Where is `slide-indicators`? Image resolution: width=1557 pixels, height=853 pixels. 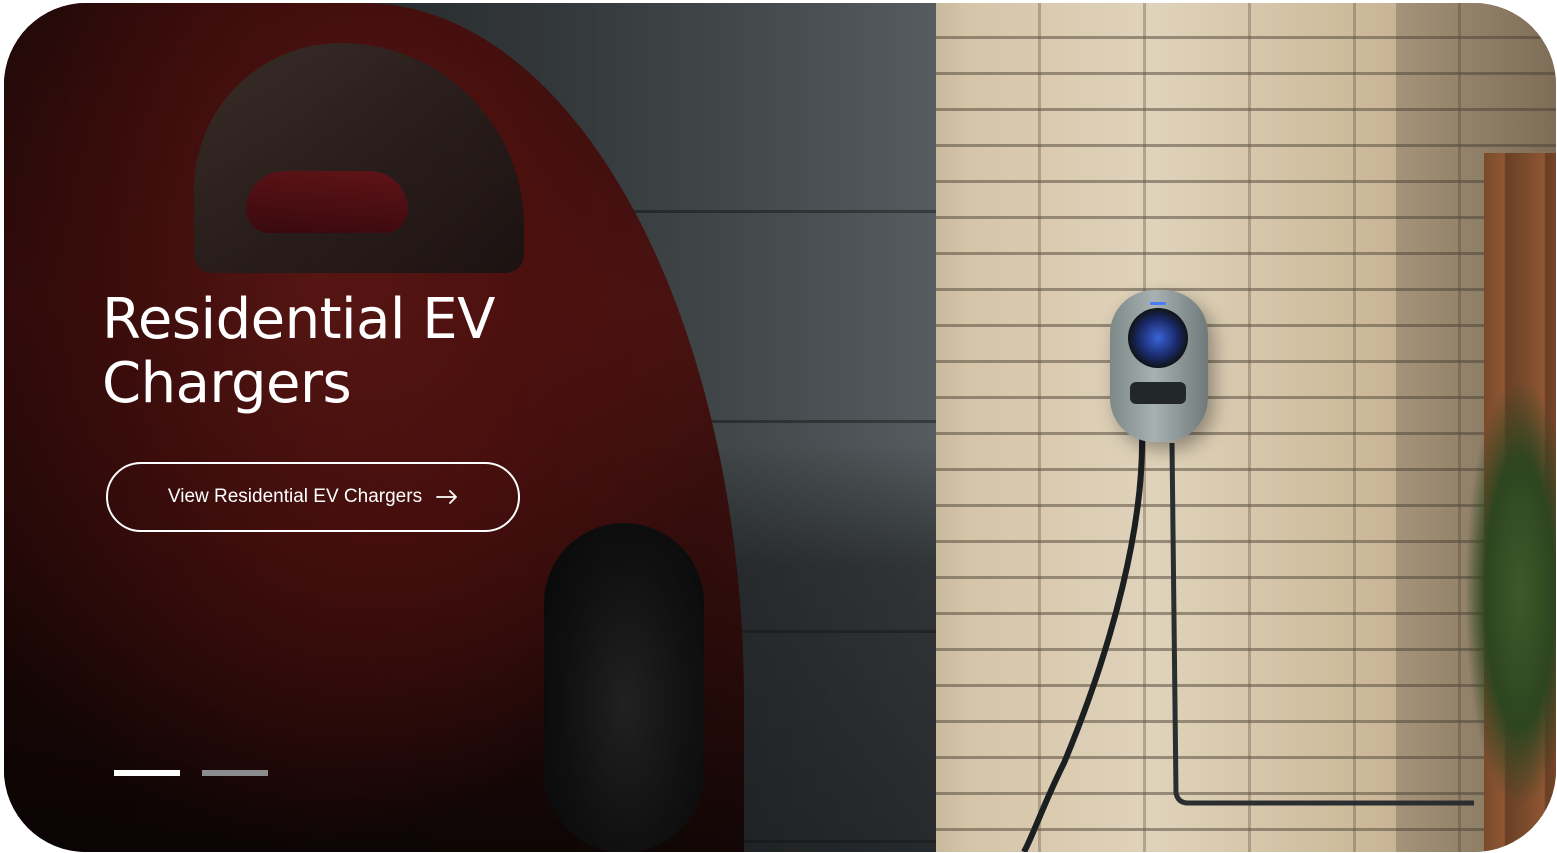
slide-indicators is located at coordinates (191, 773).